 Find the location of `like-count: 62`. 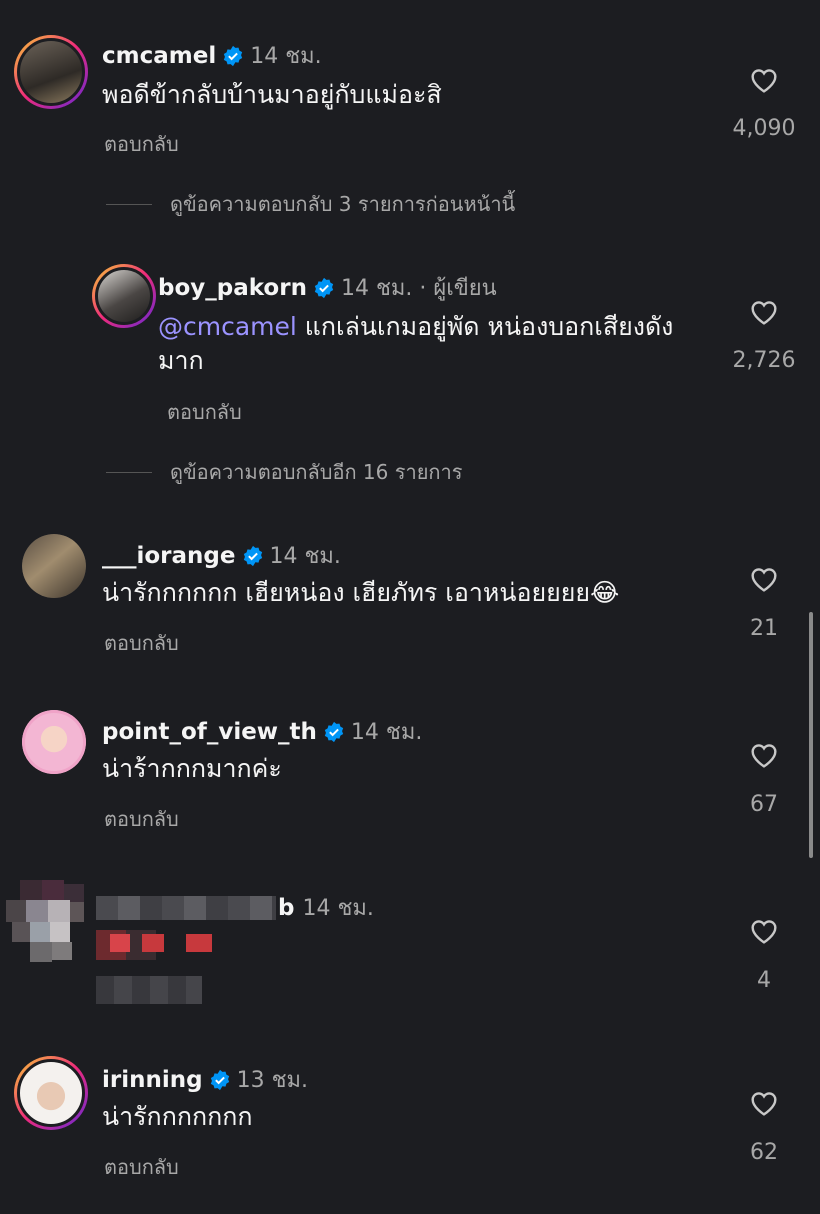

like-count: 62 is located at coordinates (764, 1152).